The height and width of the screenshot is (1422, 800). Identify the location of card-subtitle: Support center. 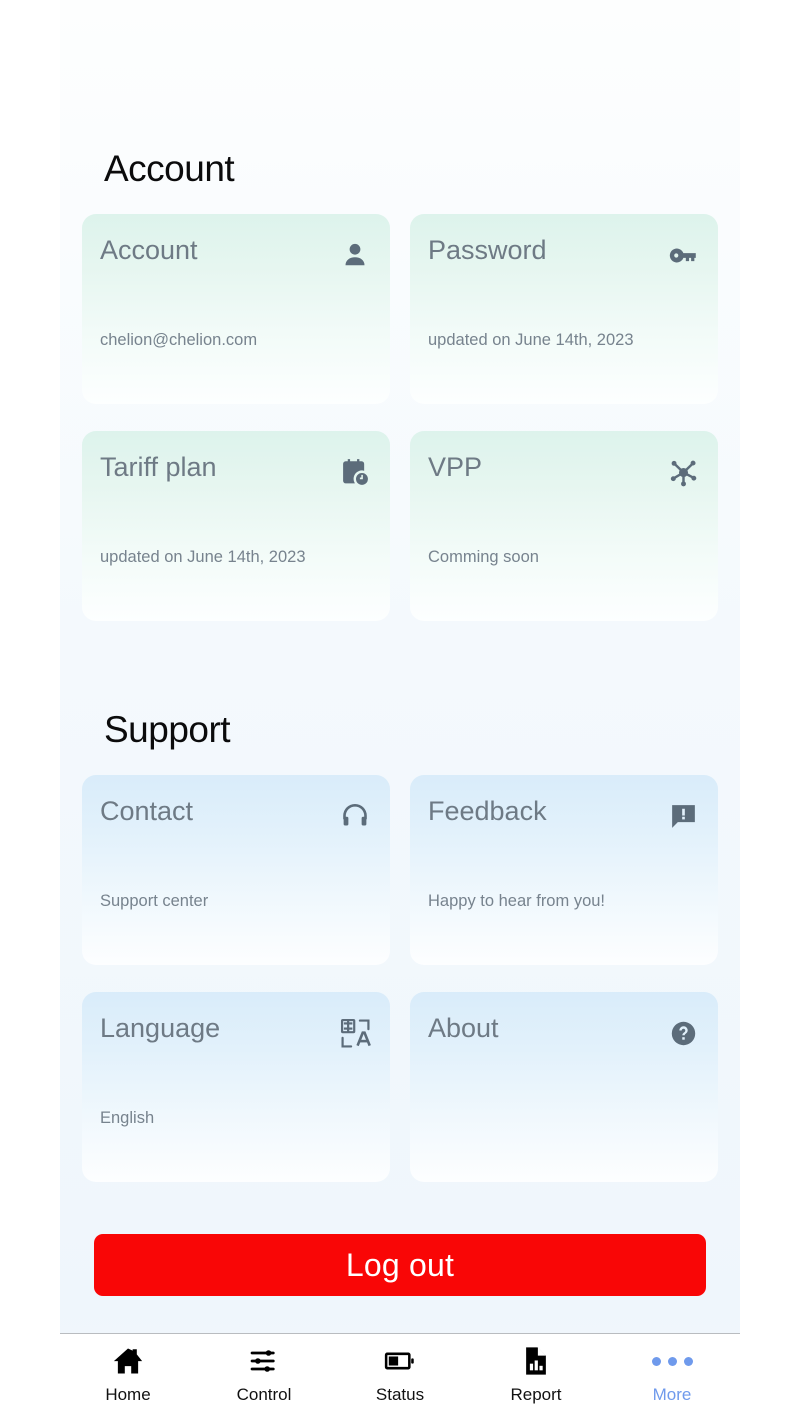
(154, 901).